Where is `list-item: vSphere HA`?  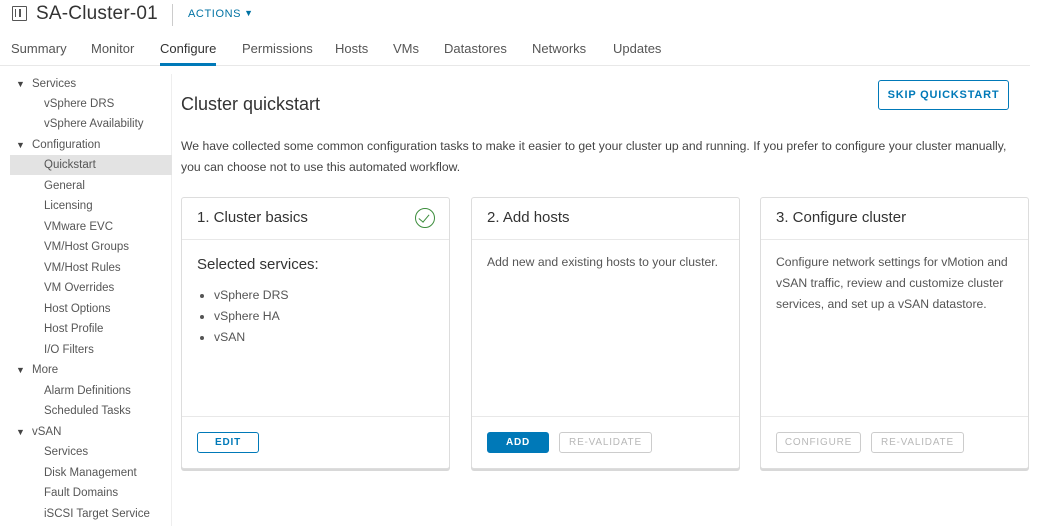
list-item: vSphere HA is located at coordinates (317, 316).